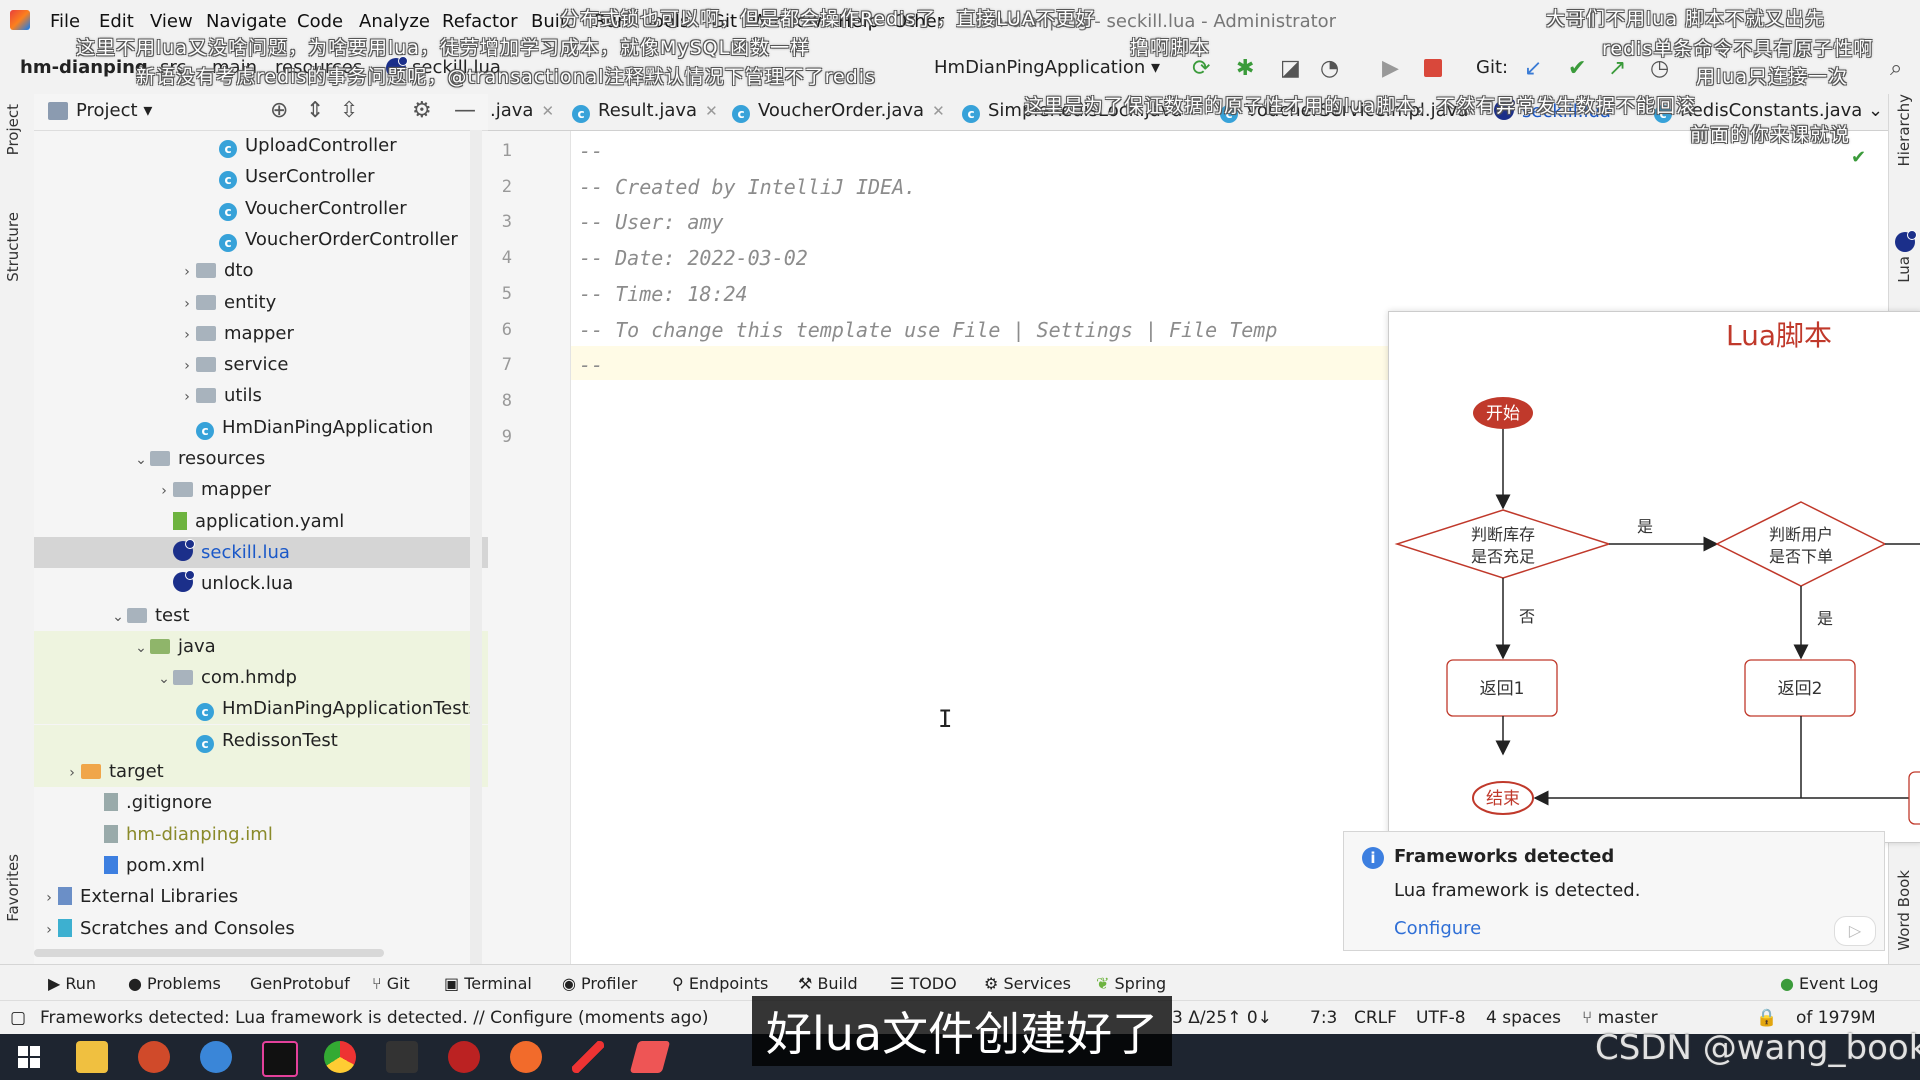  What do you see at coordinates (261, 521) in the screenshot?
I see `tree-item: application.yaml` at bounding box center [261, 521].